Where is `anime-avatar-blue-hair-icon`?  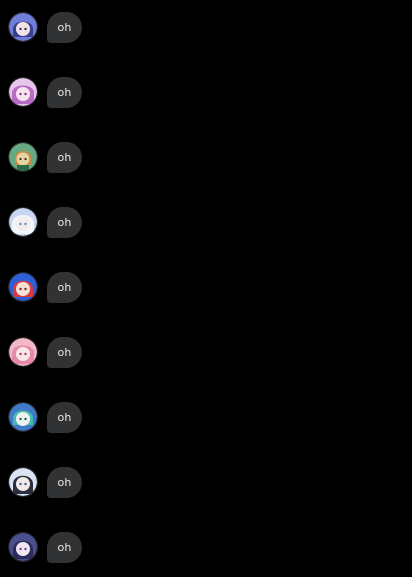
anime-avatar-blue-hair-icon is located at coordinates (23, 27).